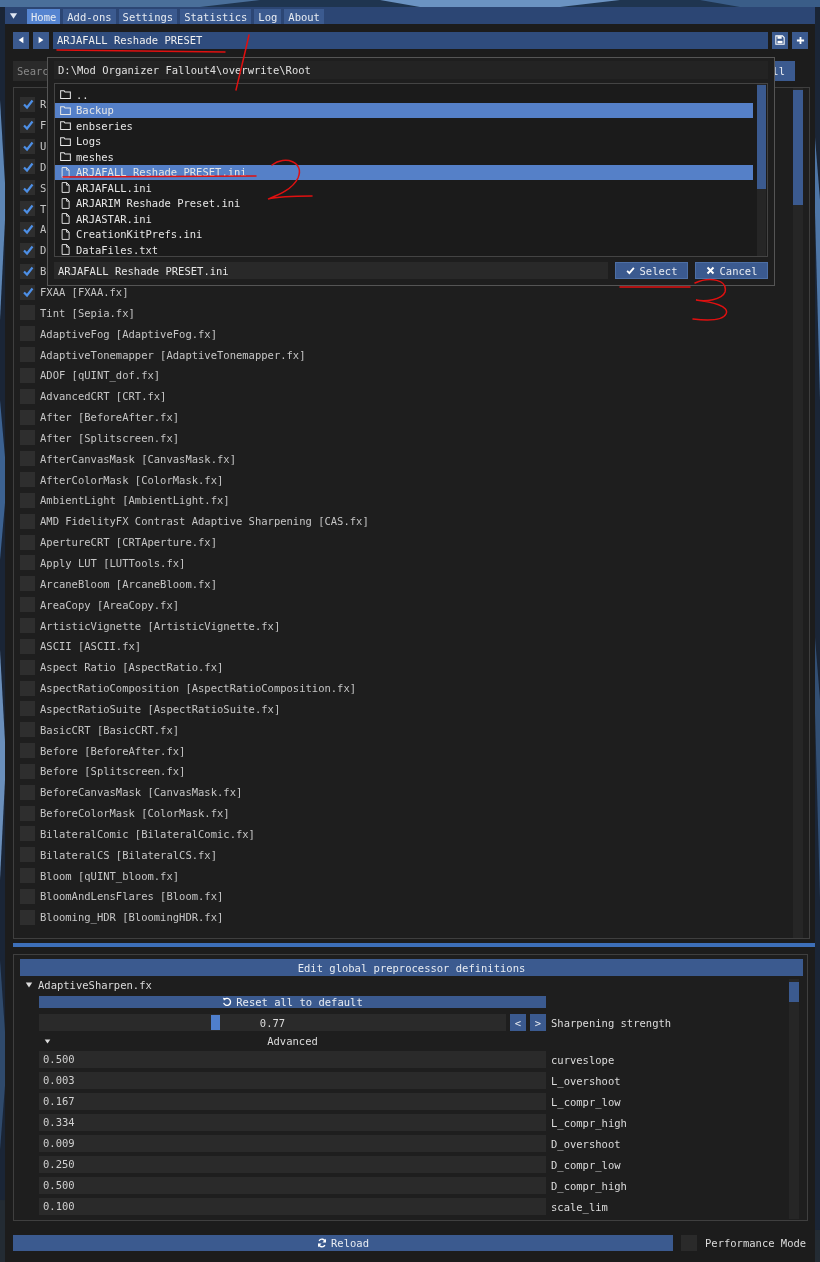 The image size is (820, 1262). Describe the element at coordinates (135, 500) in the screenshot. I see `effect-name: AmbientLight [AmbientLight.fx]` at that location.